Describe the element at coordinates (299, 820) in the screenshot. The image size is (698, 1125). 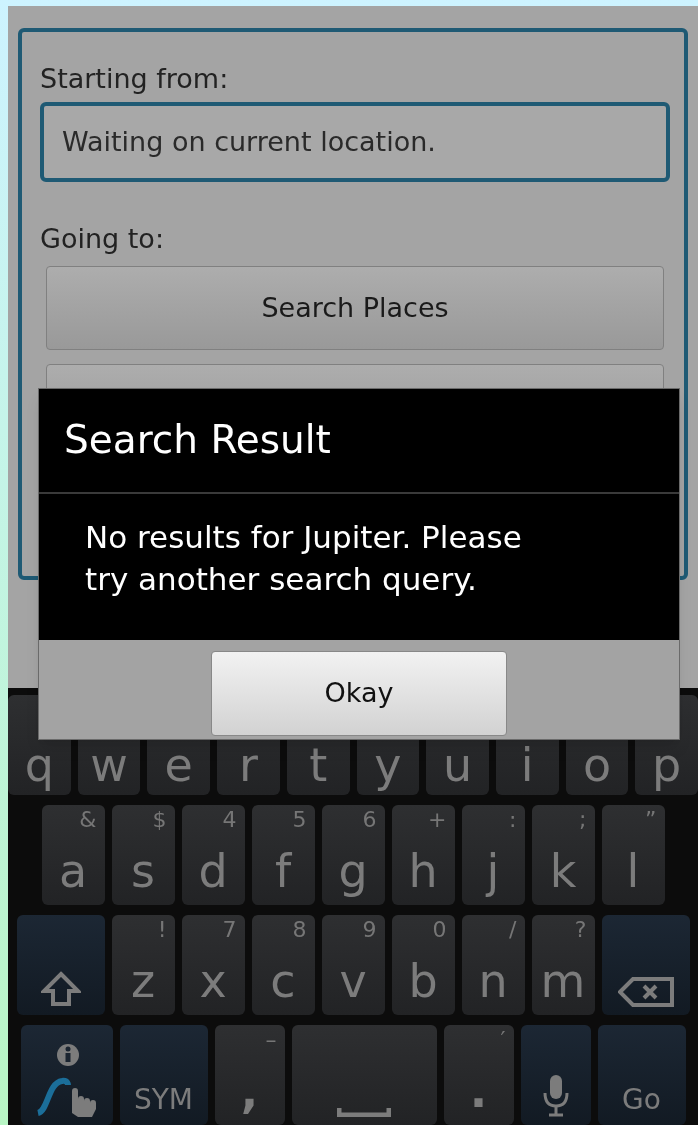
I see `key-hint: 5` at that location.